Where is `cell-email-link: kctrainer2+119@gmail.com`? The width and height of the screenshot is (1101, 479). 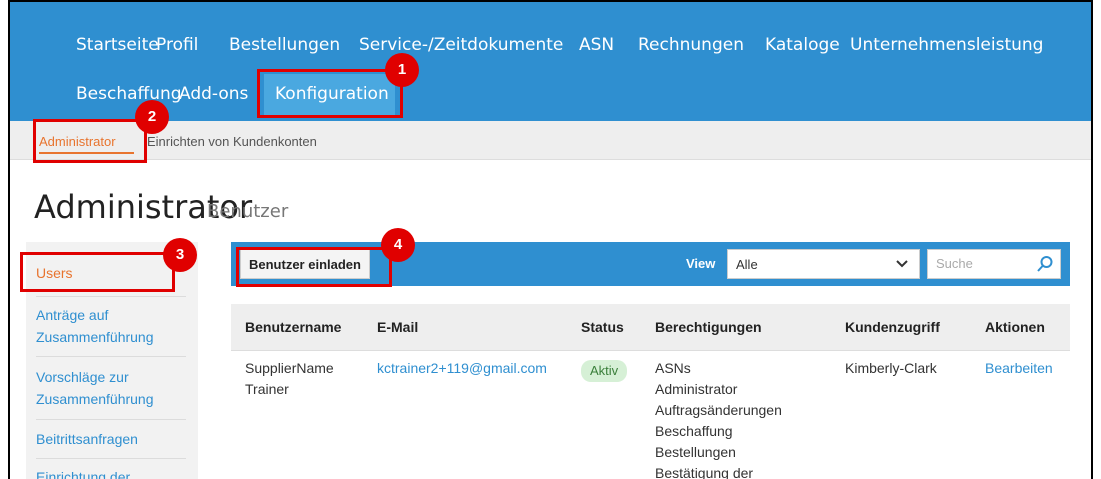
cell-email-link: kctrainer2+119@gmail.com is located at coordinates (462, 368).